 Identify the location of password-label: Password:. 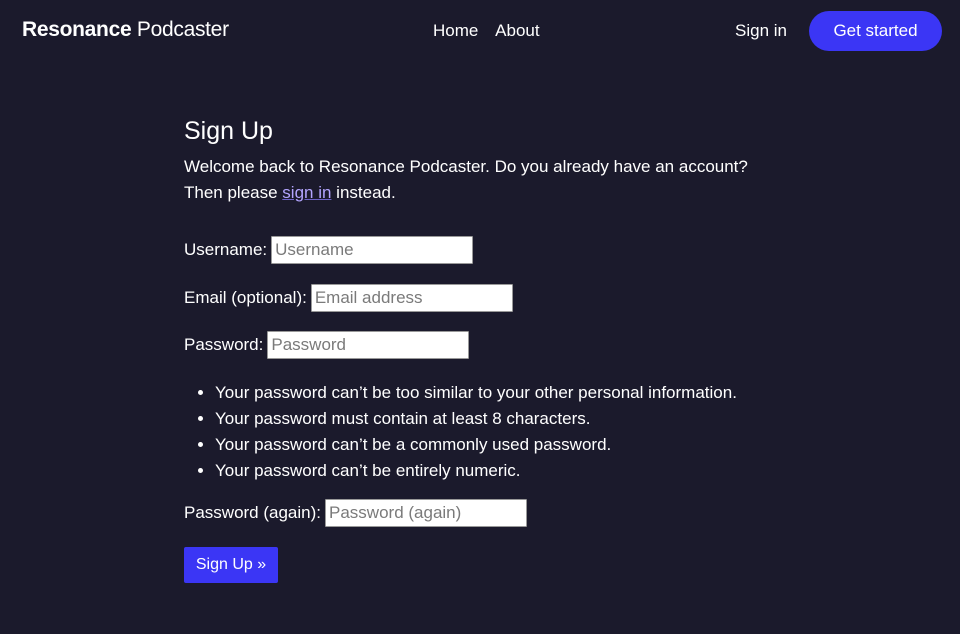
(224, 344).